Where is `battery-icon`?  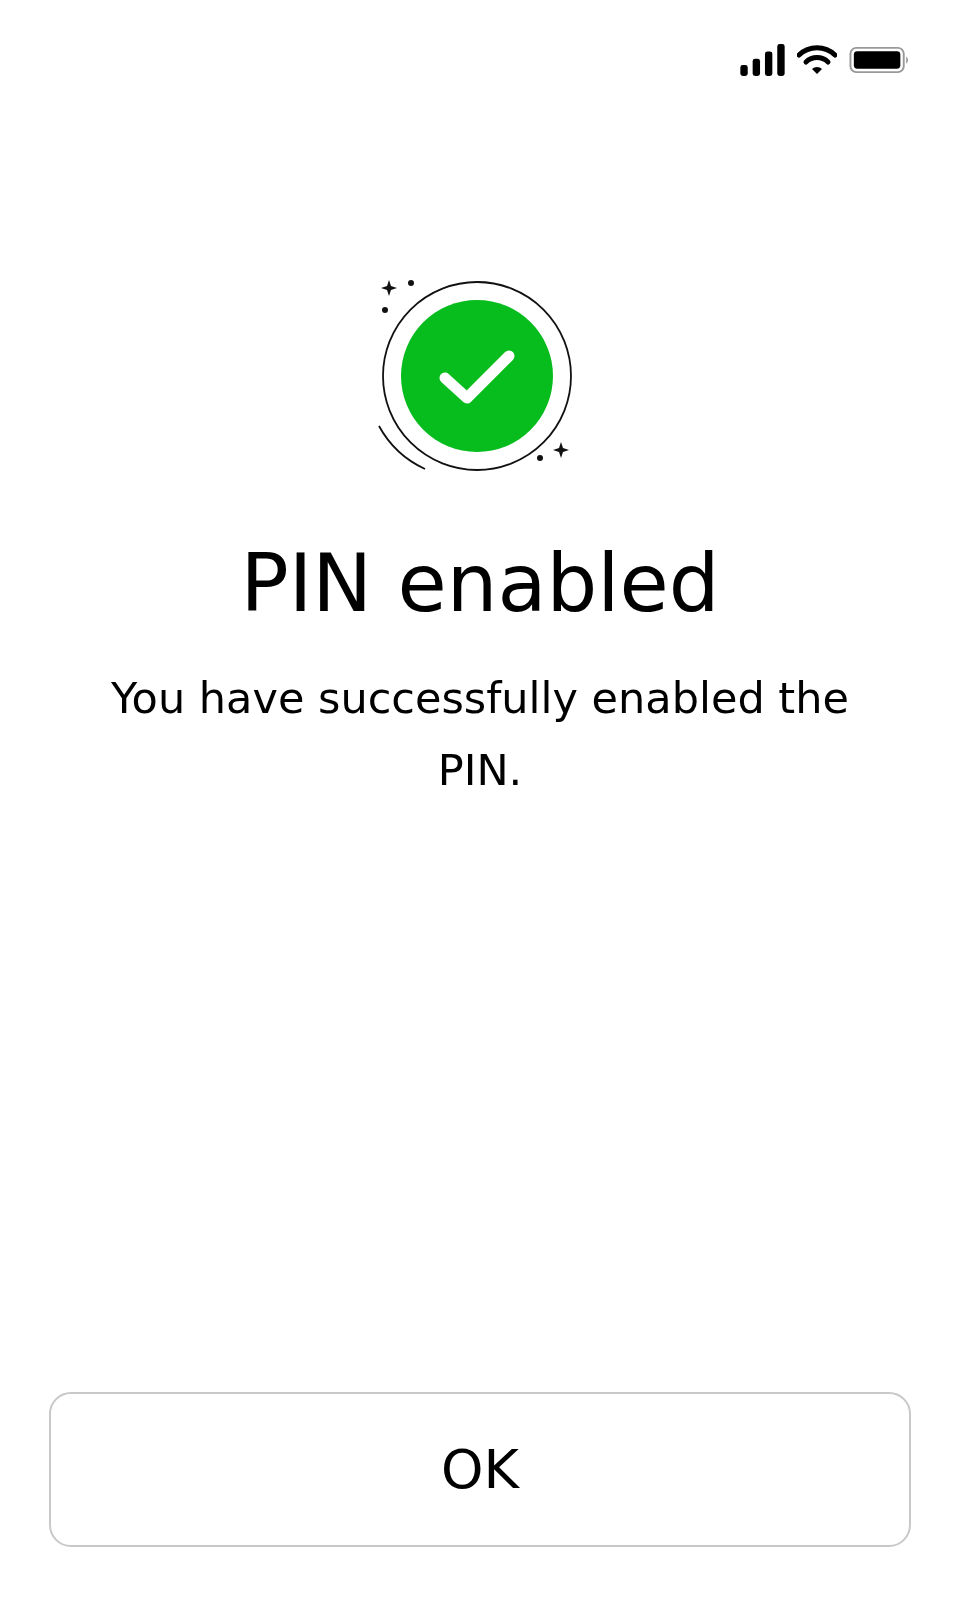
battery-icon is located at coordinates (880, 60).